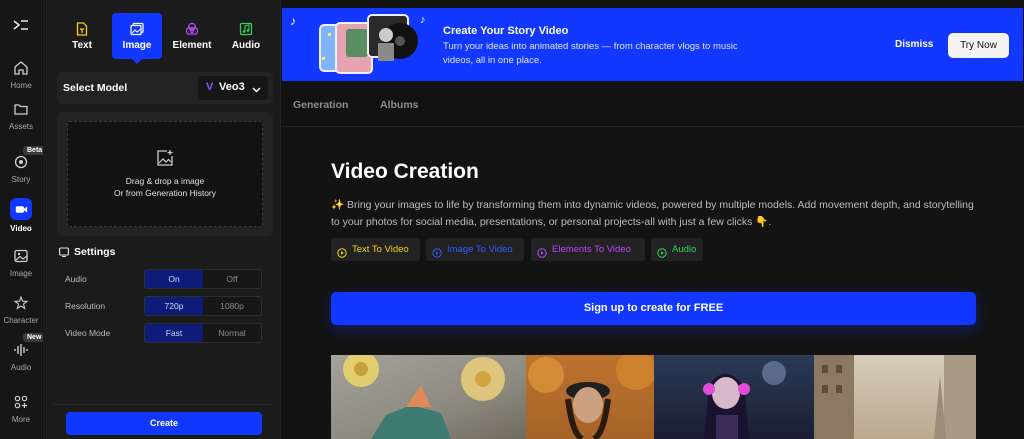 The width and height of the screenshot is (1024, 439). Describe the element at coordinates (21, 228) in the screenshot. I see `rail-label: Video` at that location.